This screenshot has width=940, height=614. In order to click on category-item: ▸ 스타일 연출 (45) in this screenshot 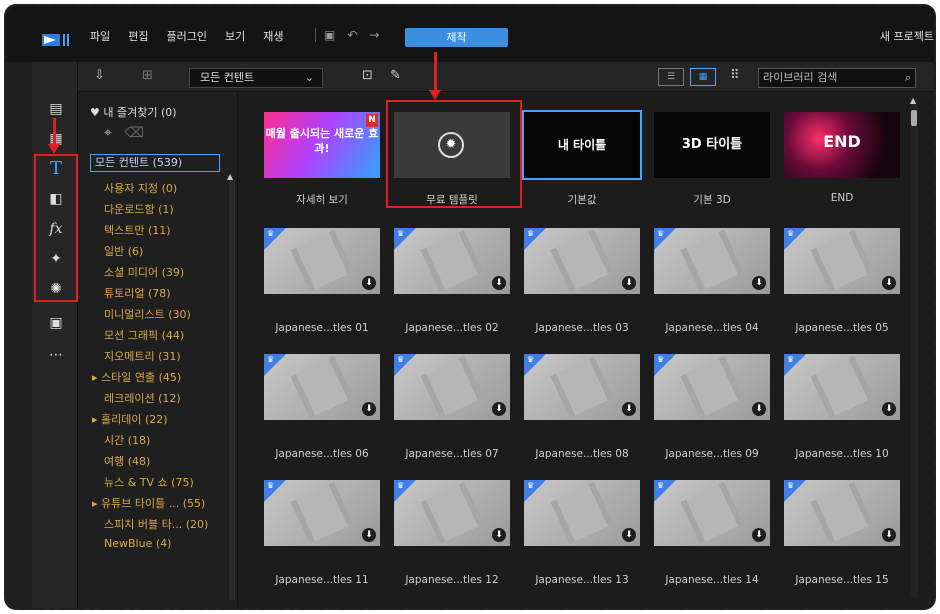, I will do `click(150, 379)`.